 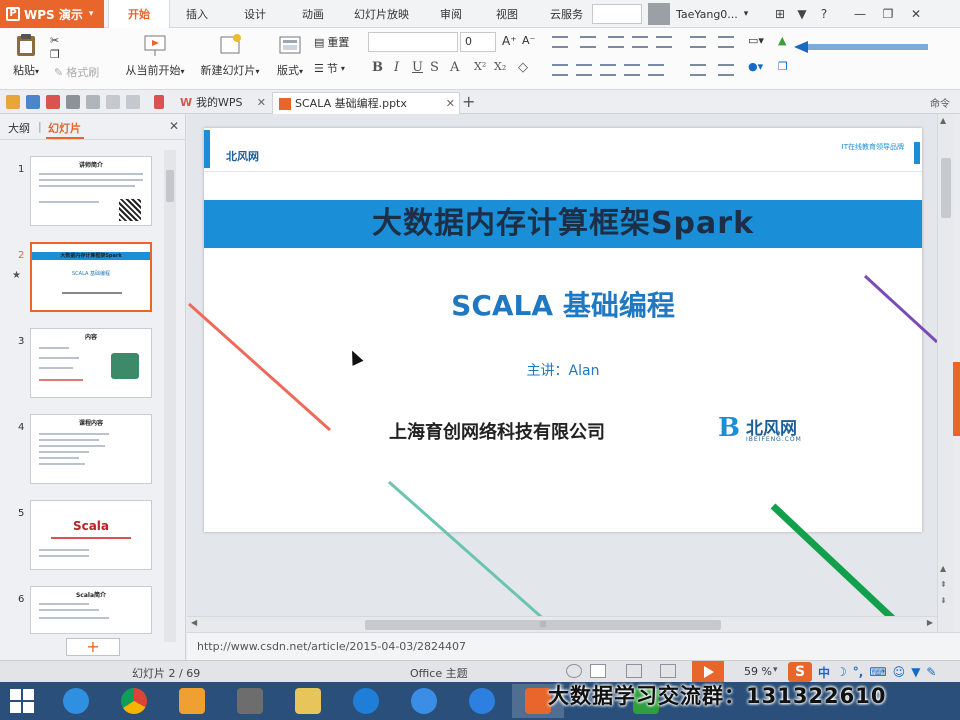 What do you see at coordinates (159, 102) in the screenshot?
I see `customize-icon` at bounding box center [159, 102].